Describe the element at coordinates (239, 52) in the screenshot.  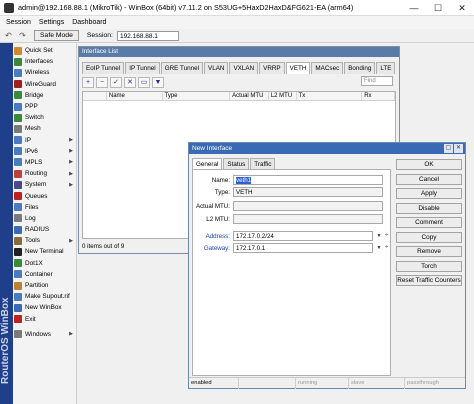
I see `interface-list-title: Interface List` at that location.